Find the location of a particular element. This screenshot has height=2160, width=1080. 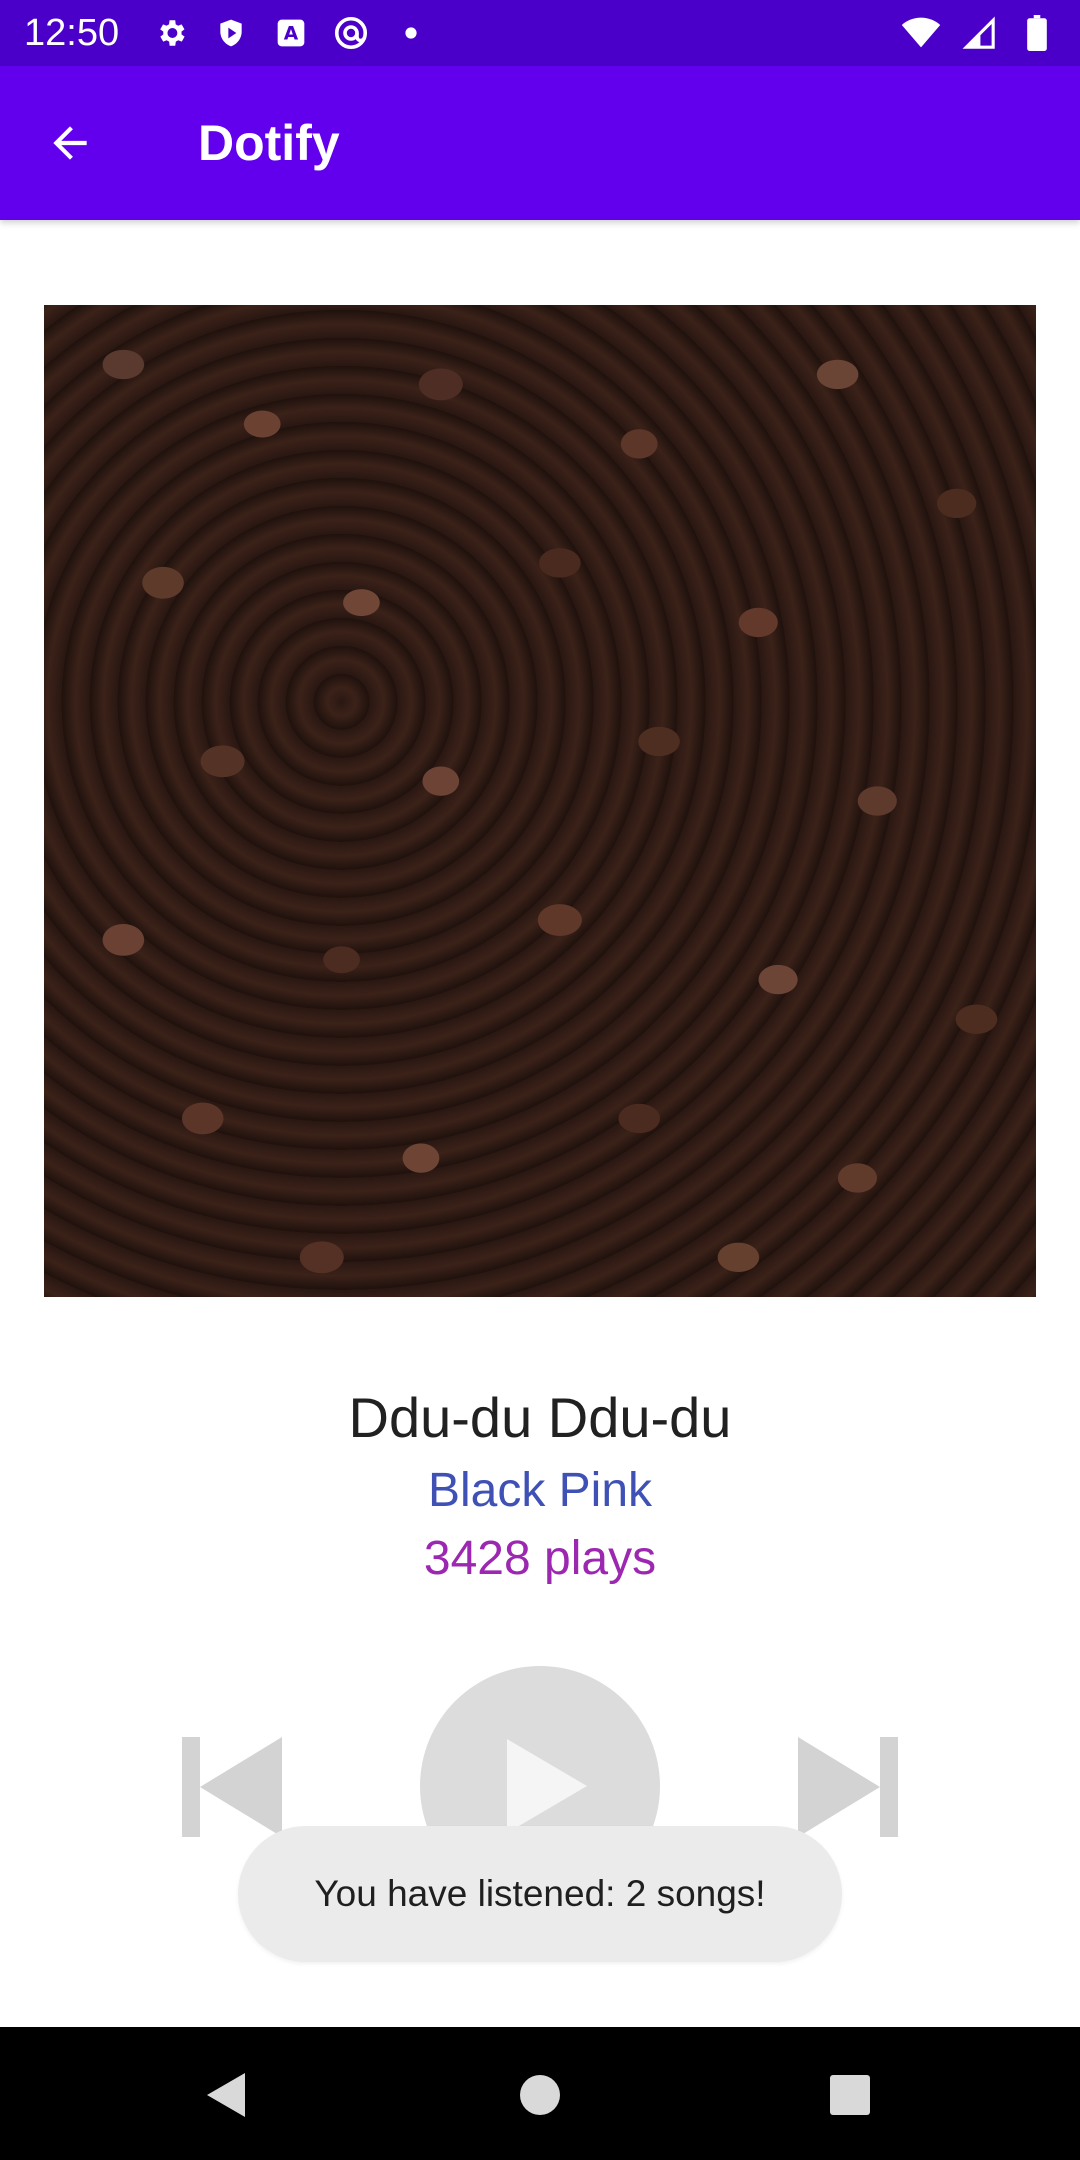

signal-icon is located at coordinates (979, 33).